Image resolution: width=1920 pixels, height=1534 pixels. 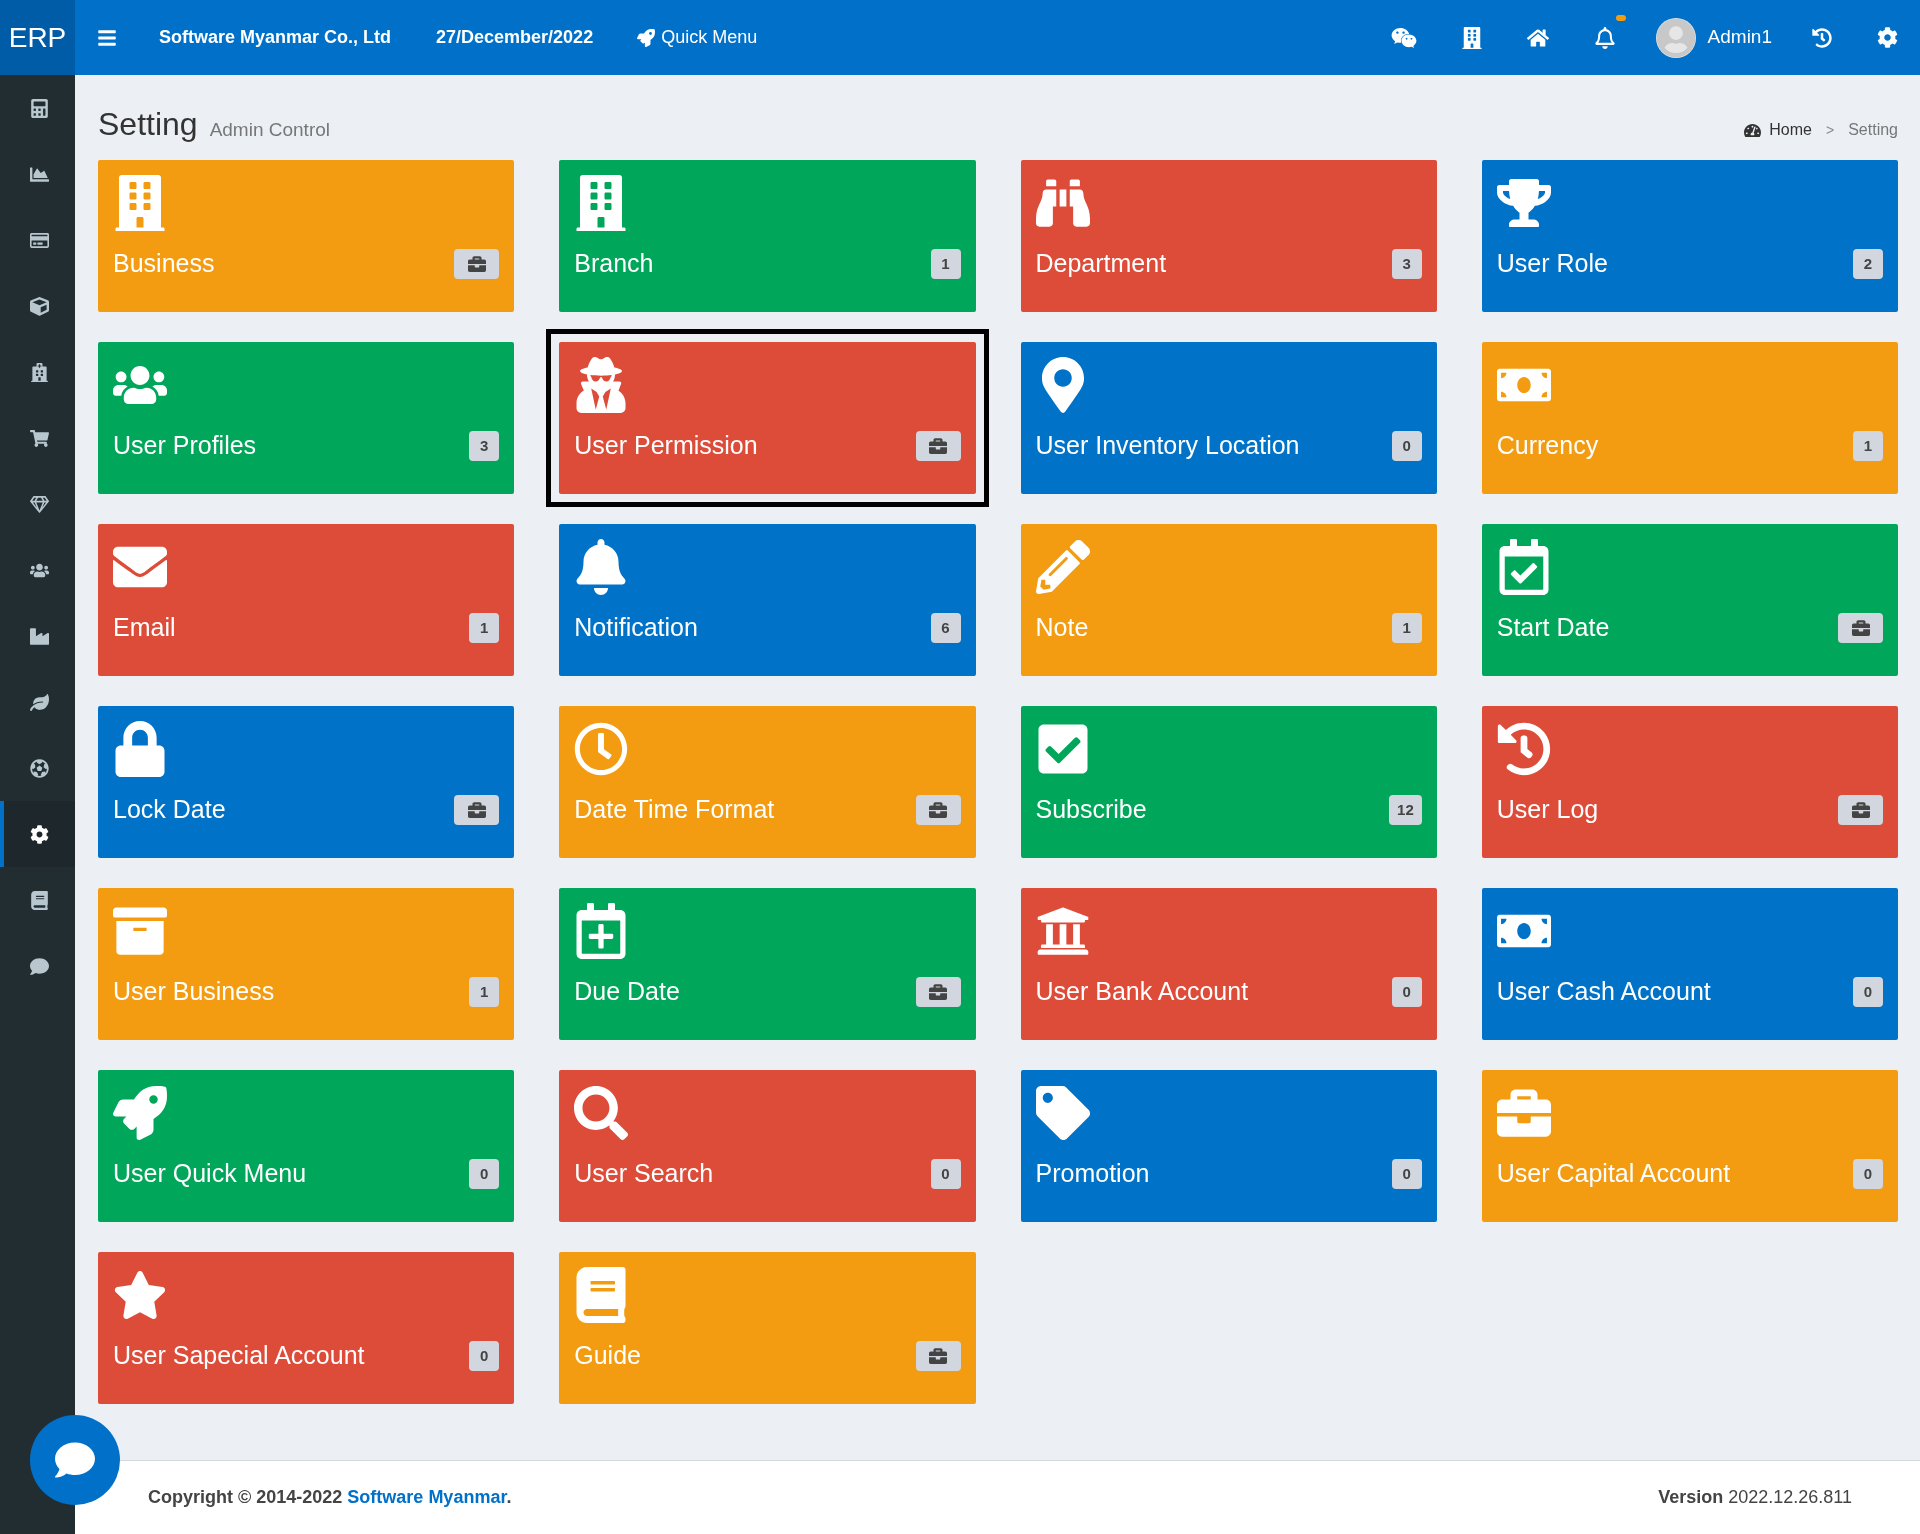 What do you see at coordinates (37, 37) in the screenshot?
I see `app-logo: ERP` at bounding box center [37, 37].